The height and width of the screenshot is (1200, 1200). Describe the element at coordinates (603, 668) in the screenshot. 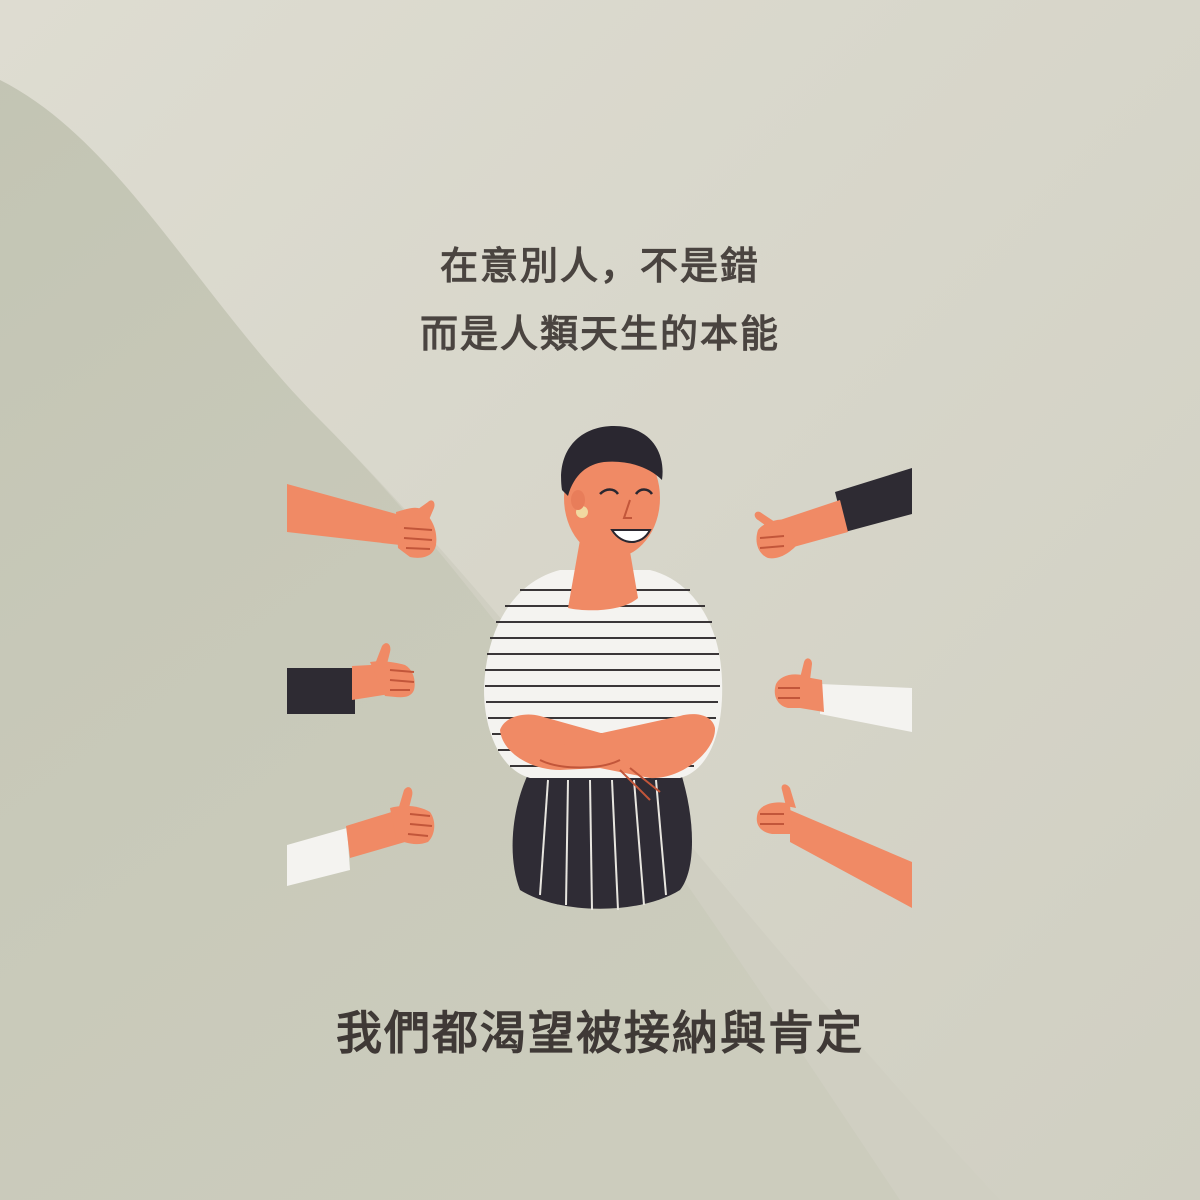

I see `woman-smiling-icon` at that location.